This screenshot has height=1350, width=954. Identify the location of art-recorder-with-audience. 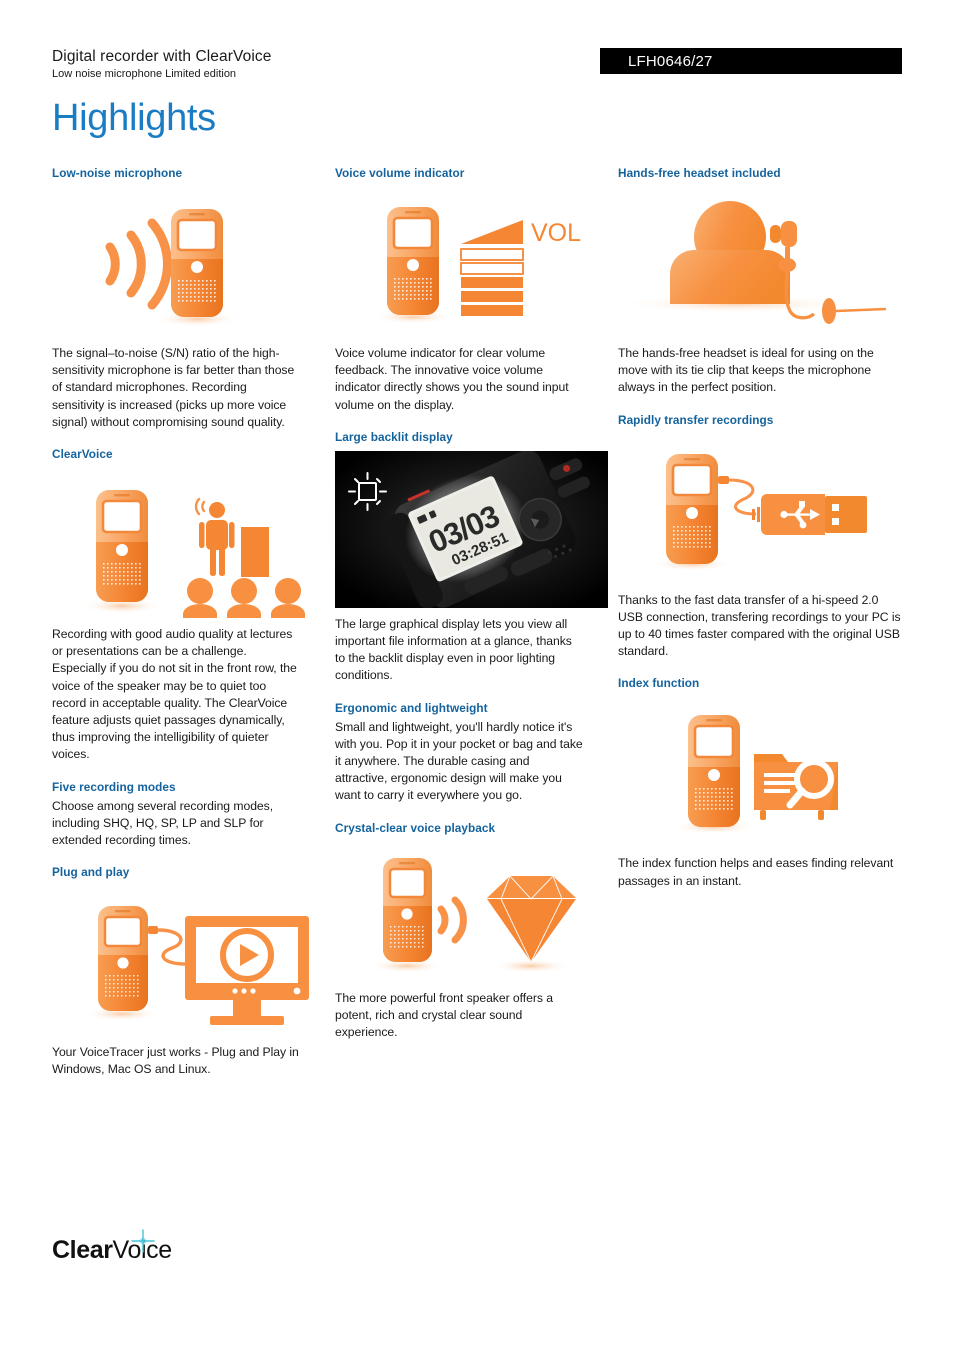
(188, 543).